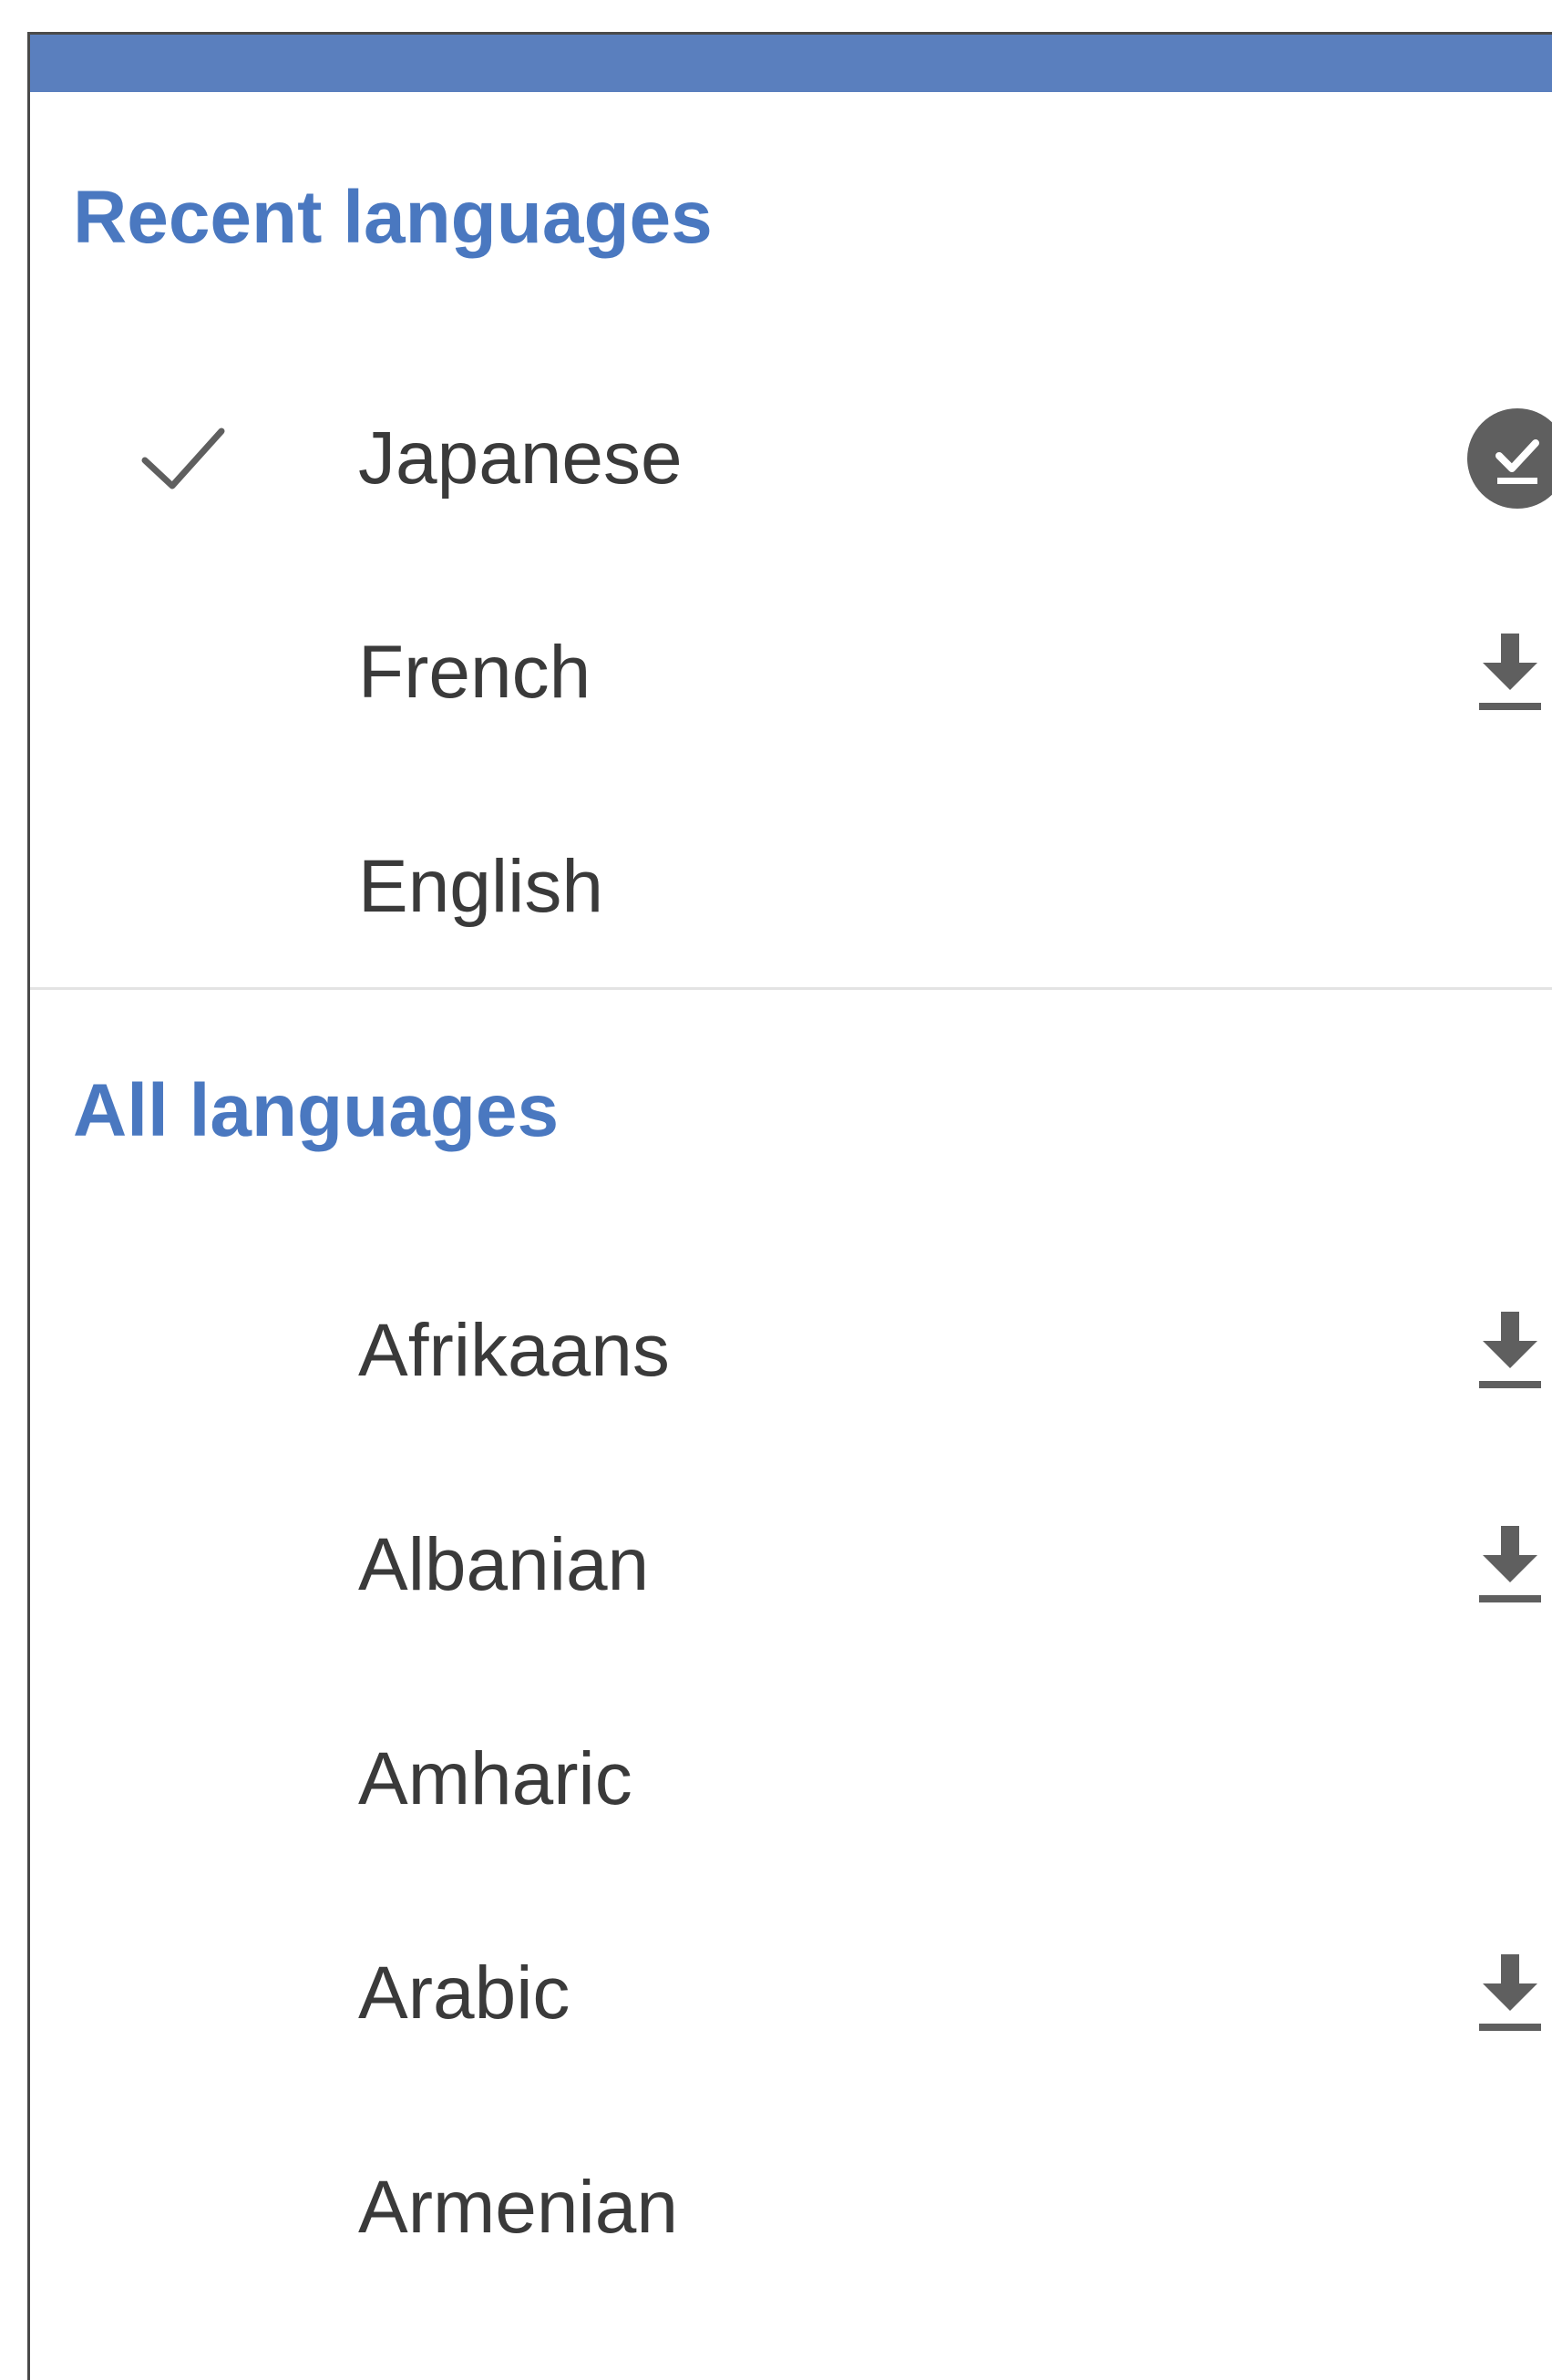 The height and width of the screenshot is (2380, 1552). I want to click on language-label: Amharic, so click(495, 1779).